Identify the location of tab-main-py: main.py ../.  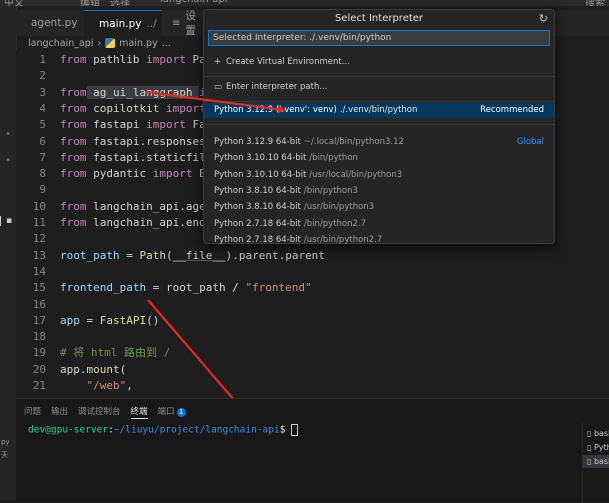
(123, 23).